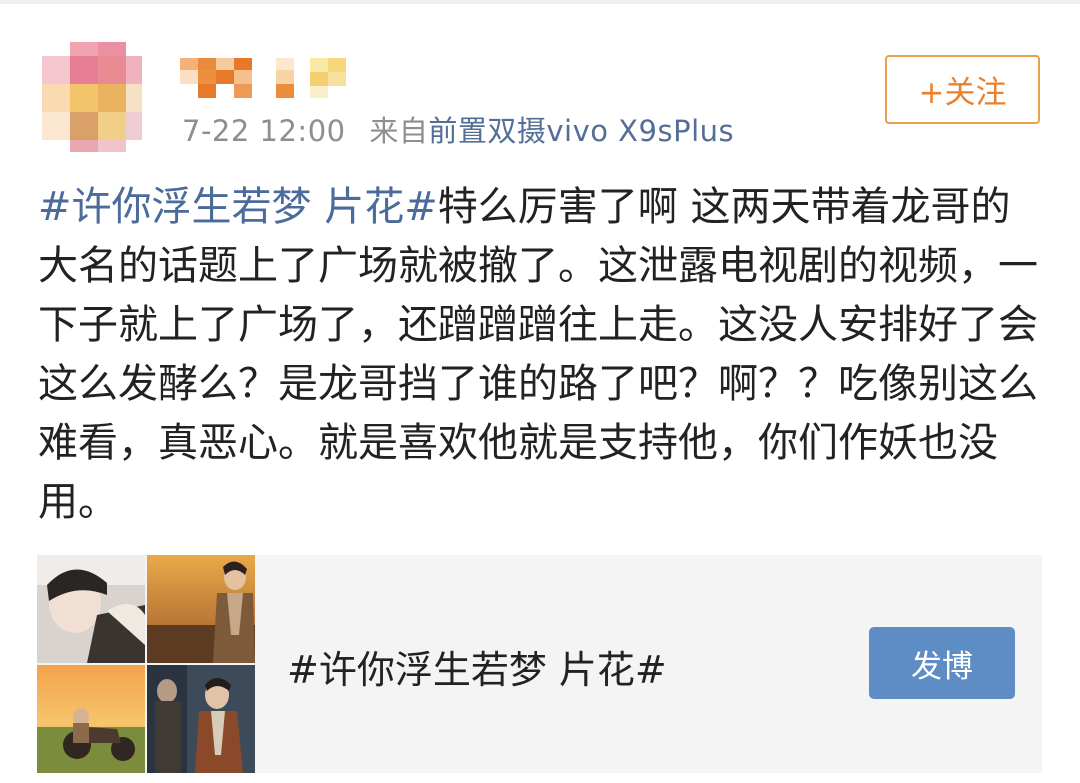 This screenshot has width=1080, height=783. Describe the element at coordinates (399, 131) in the screenshot. I see `source-prefix: 来自` at that location.